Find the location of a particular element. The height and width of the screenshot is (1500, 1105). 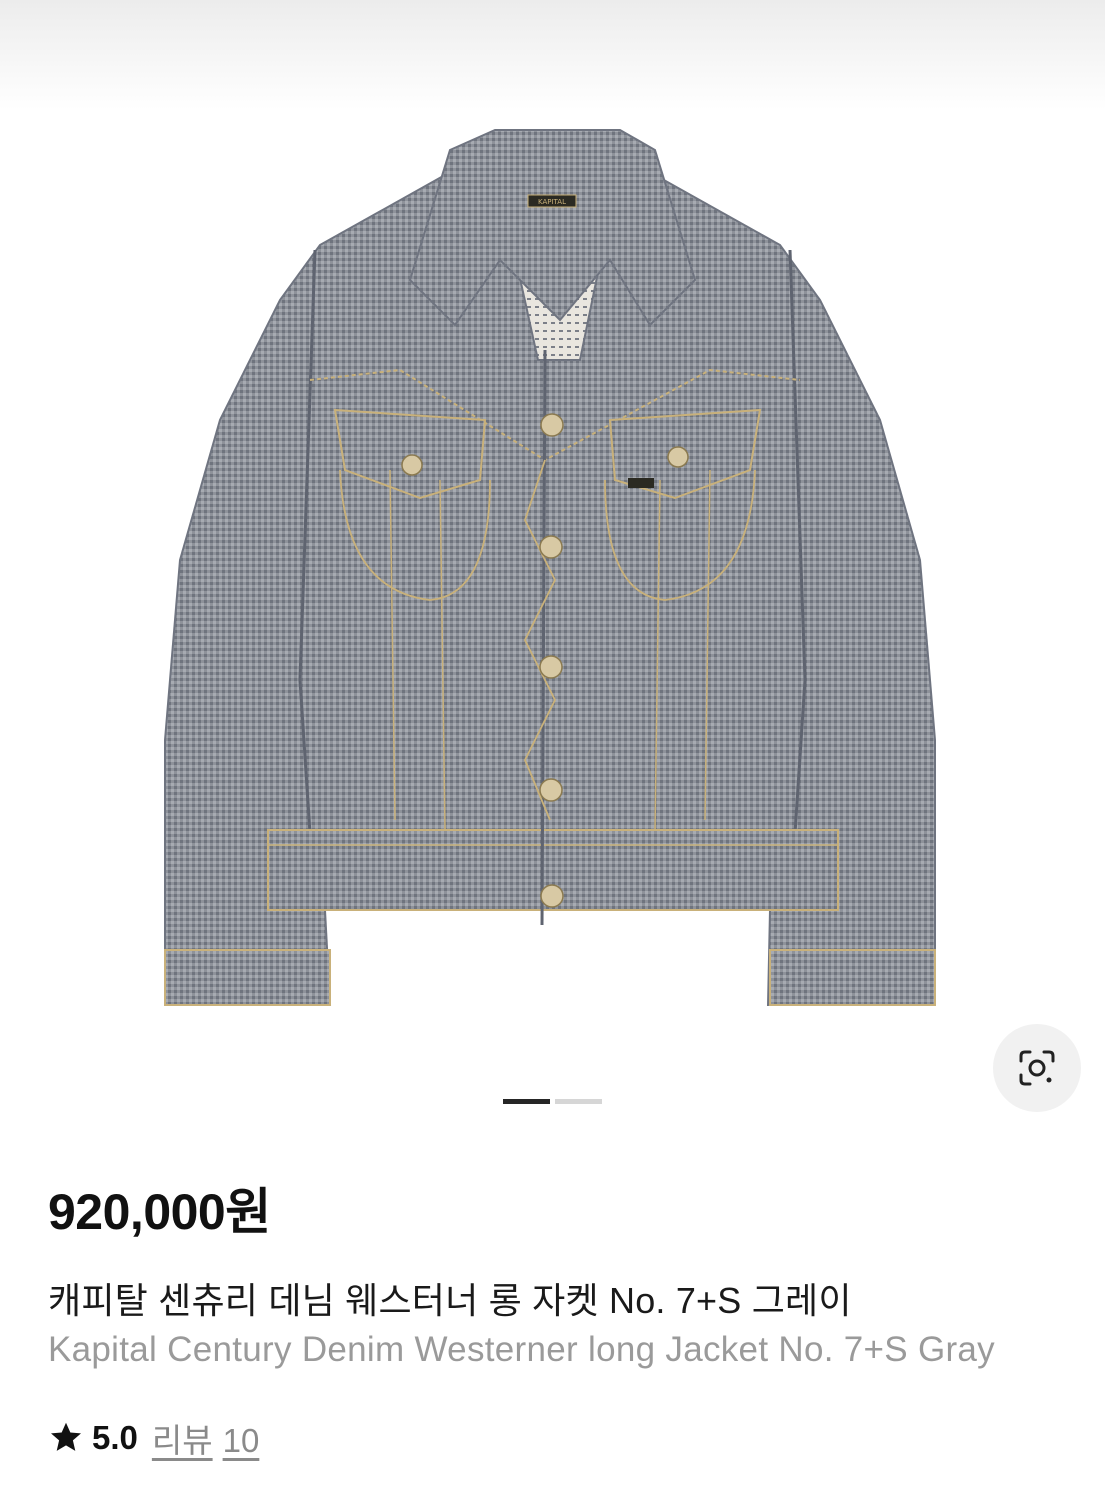

brand-label: KAPITAL is located at coordinates (552, 202).